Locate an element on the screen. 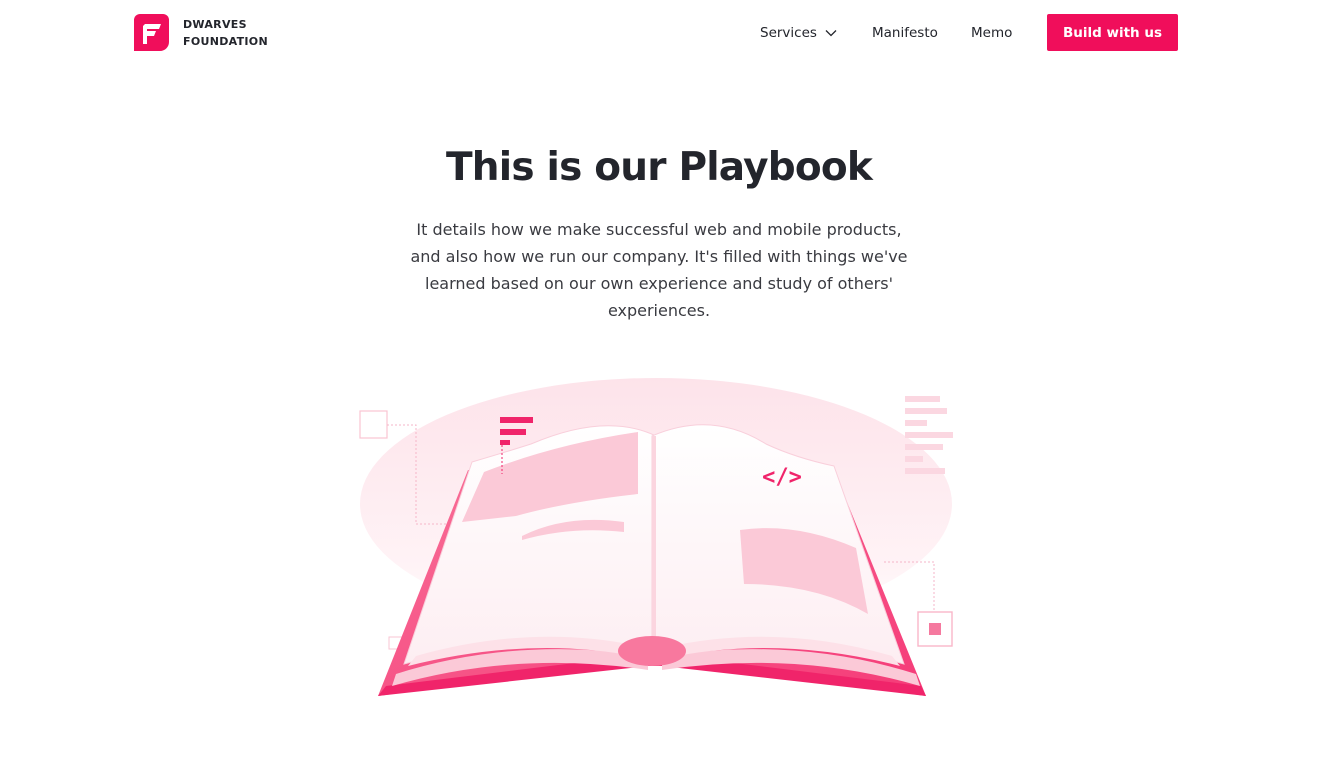 The image size is (1318, 757). book-spine-bump is located at coordinates (652, 651).